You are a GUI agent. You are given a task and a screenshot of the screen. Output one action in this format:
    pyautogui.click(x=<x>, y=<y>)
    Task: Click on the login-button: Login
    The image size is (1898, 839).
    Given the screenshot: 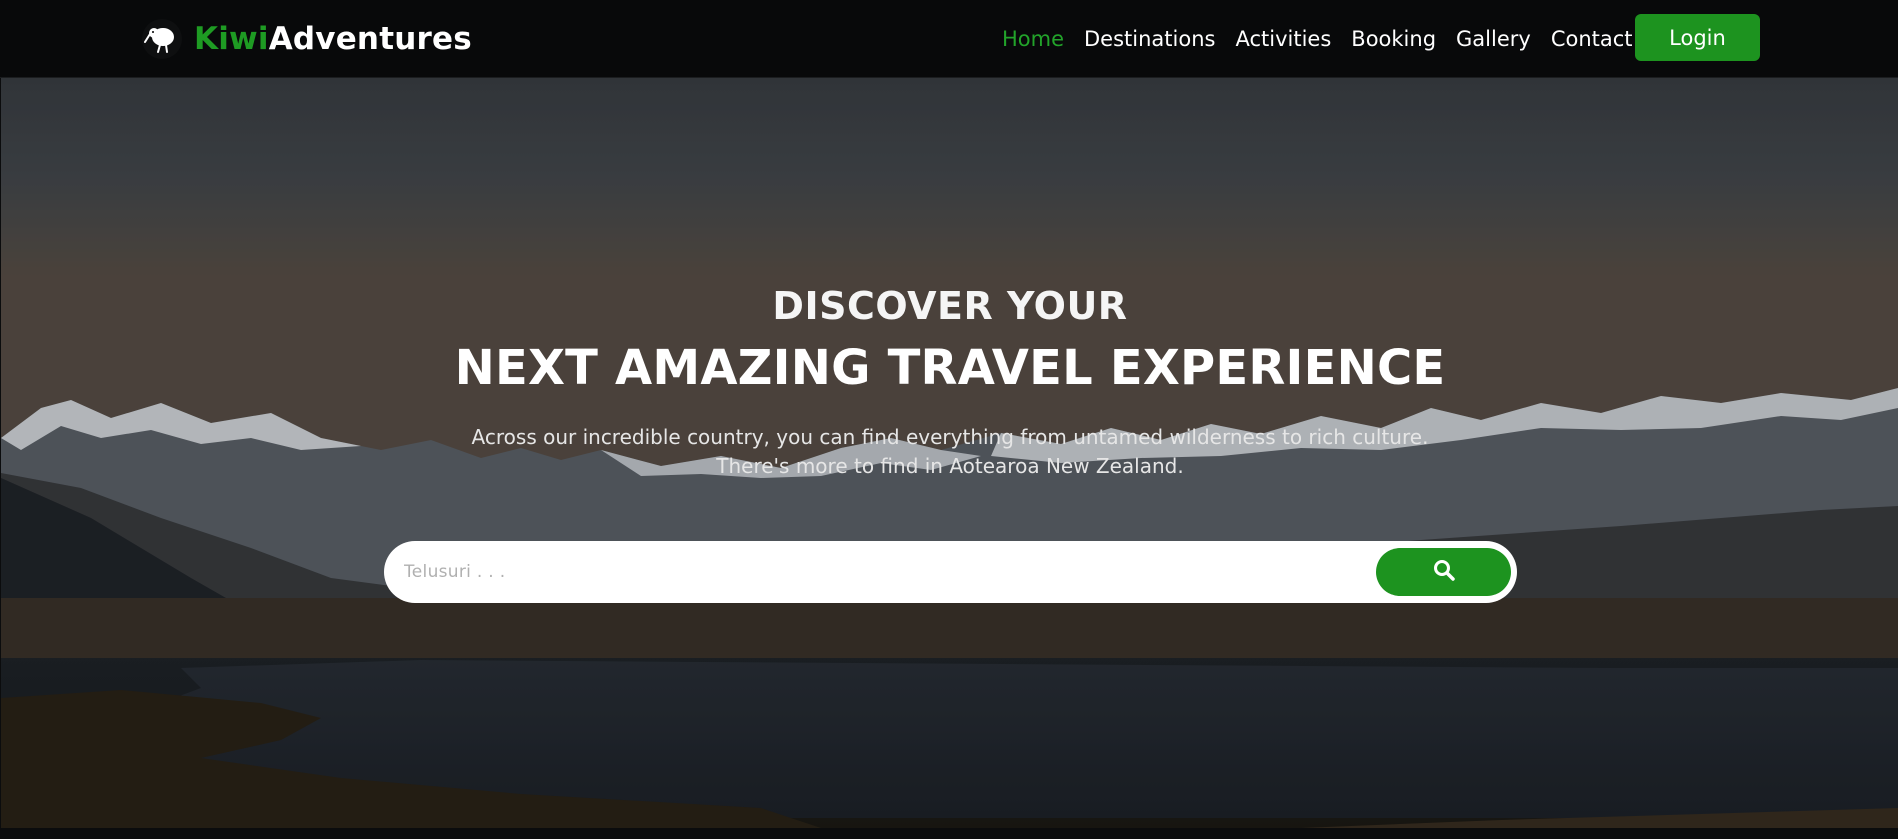 What is the action you would take?
    pyautogui.click(x=1697, y=37)
    